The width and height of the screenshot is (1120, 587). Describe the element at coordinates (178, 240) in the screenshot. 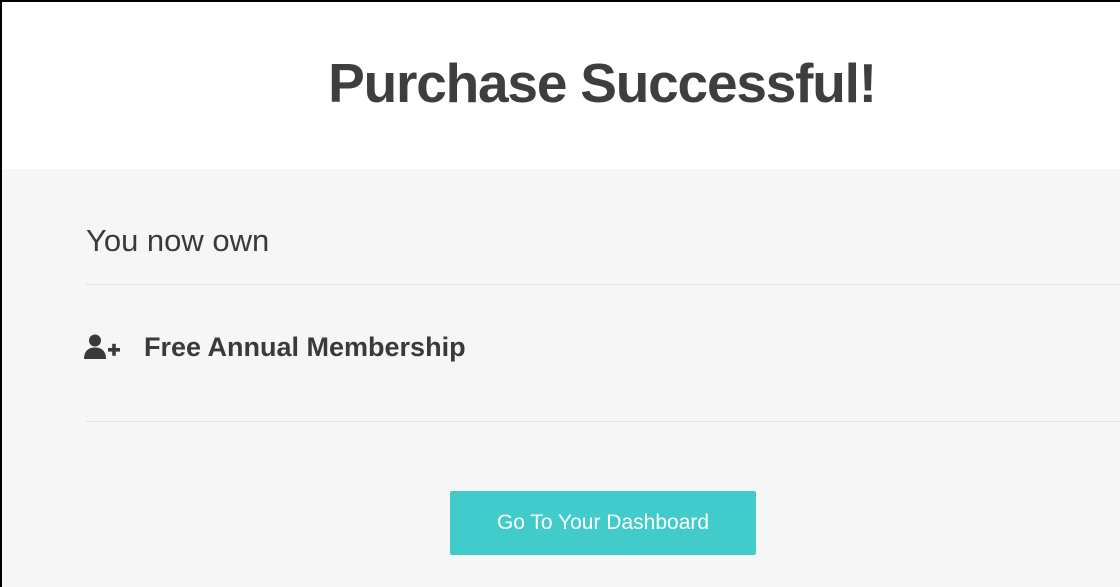

I see `owned-heading: You now own` at that location.